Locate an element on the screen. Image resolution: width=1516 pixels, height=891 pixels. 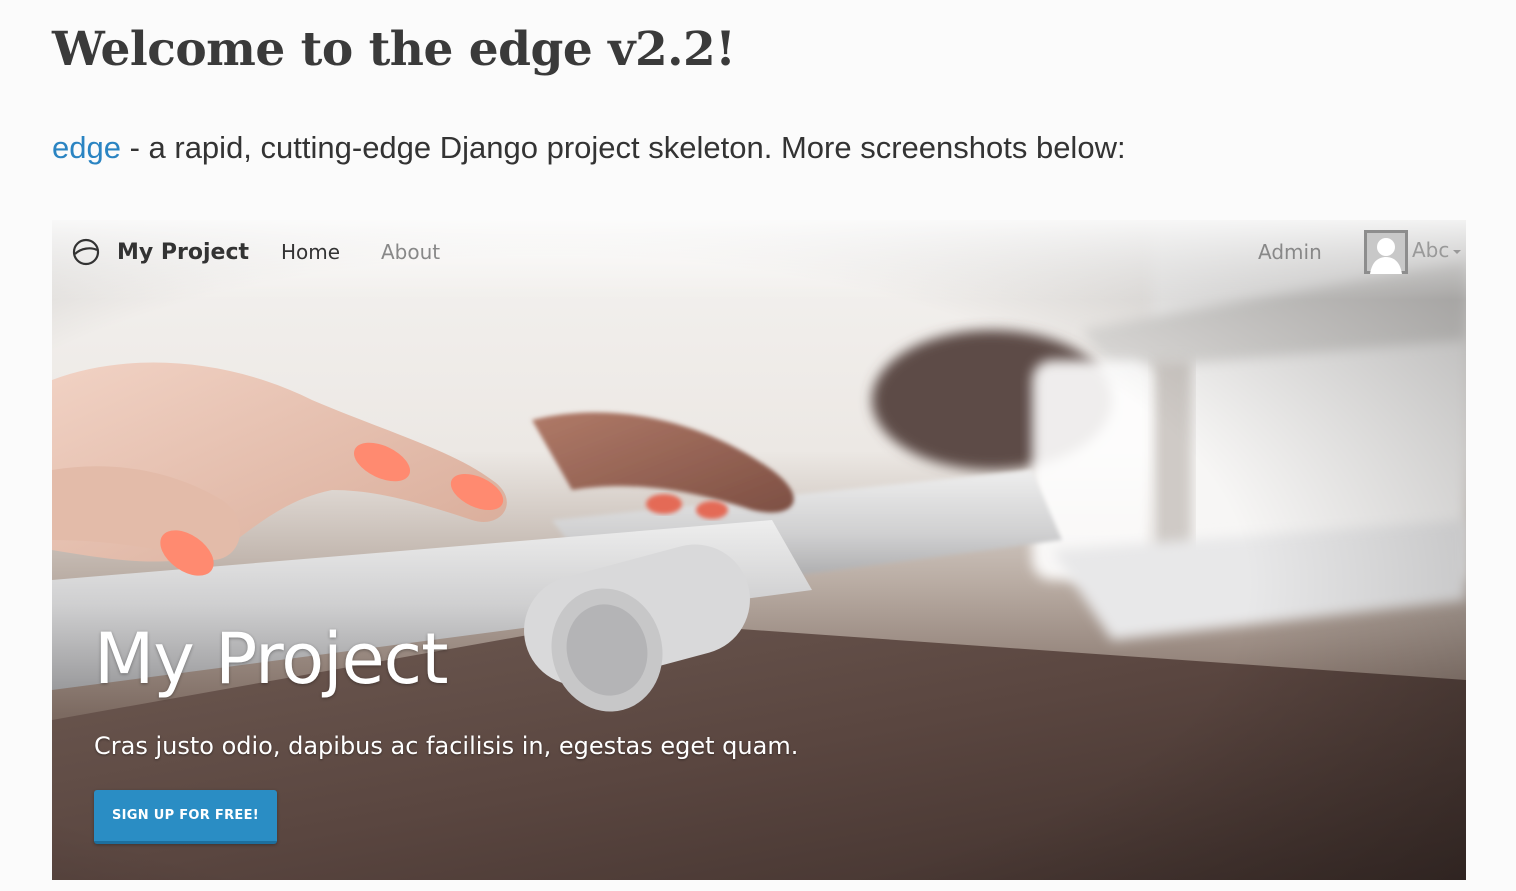
nav-home-link: Home is located at coordinates (310, 252).